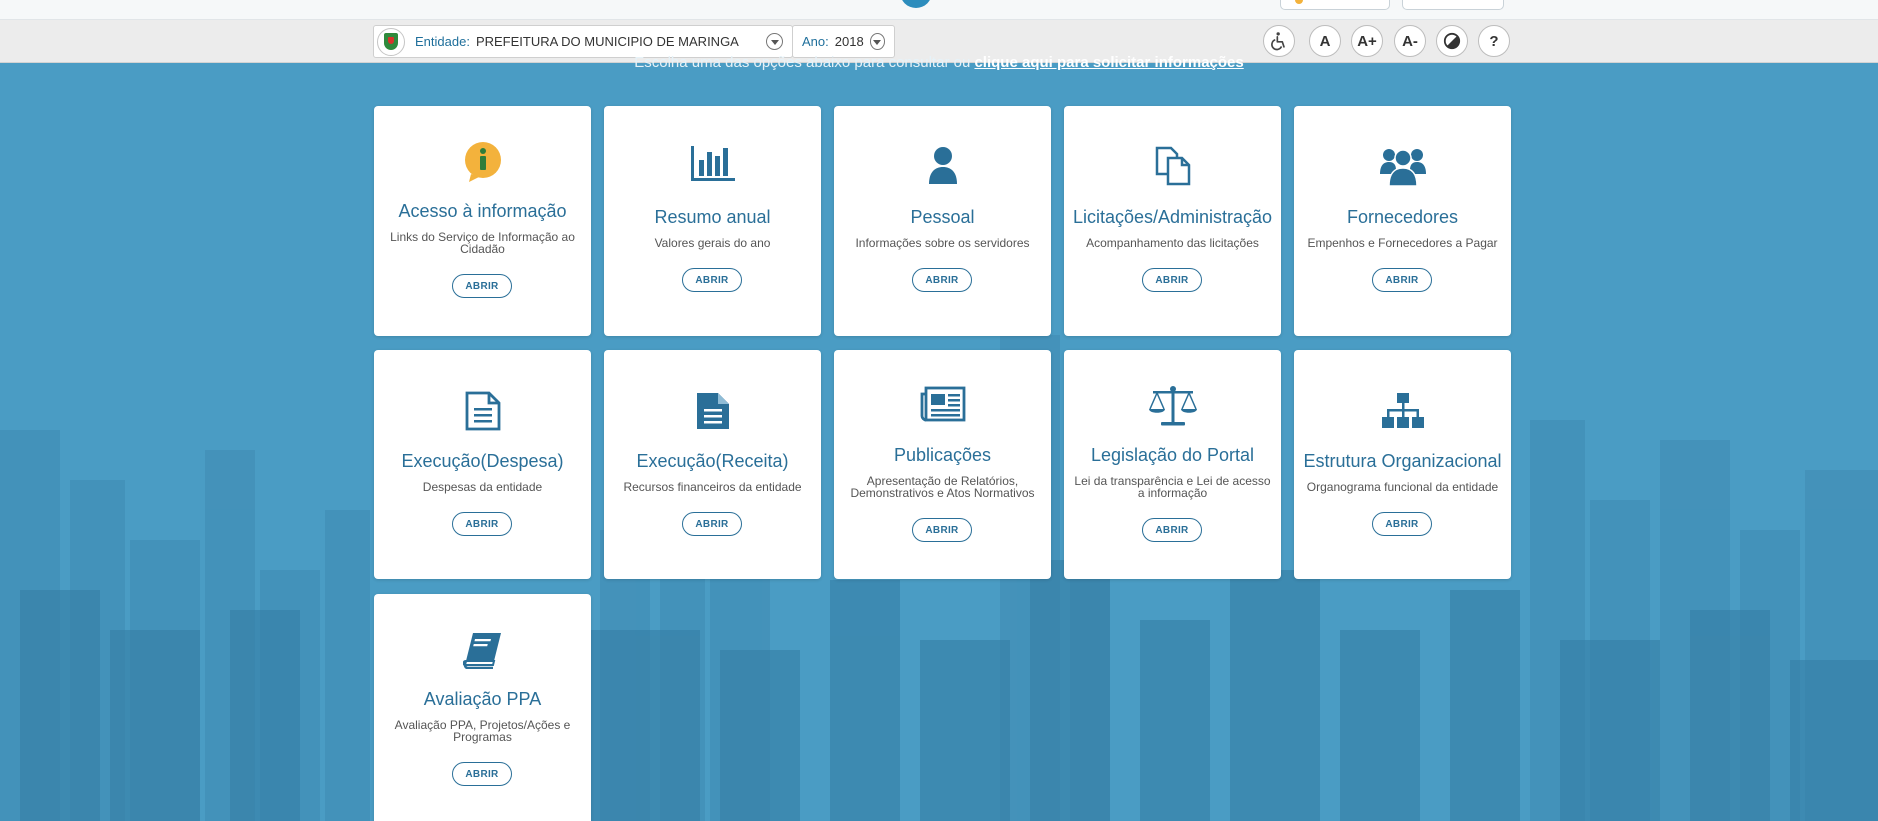 This screenshot has width=1878, height=821. I want to click on person-icon, so click(942, 165).